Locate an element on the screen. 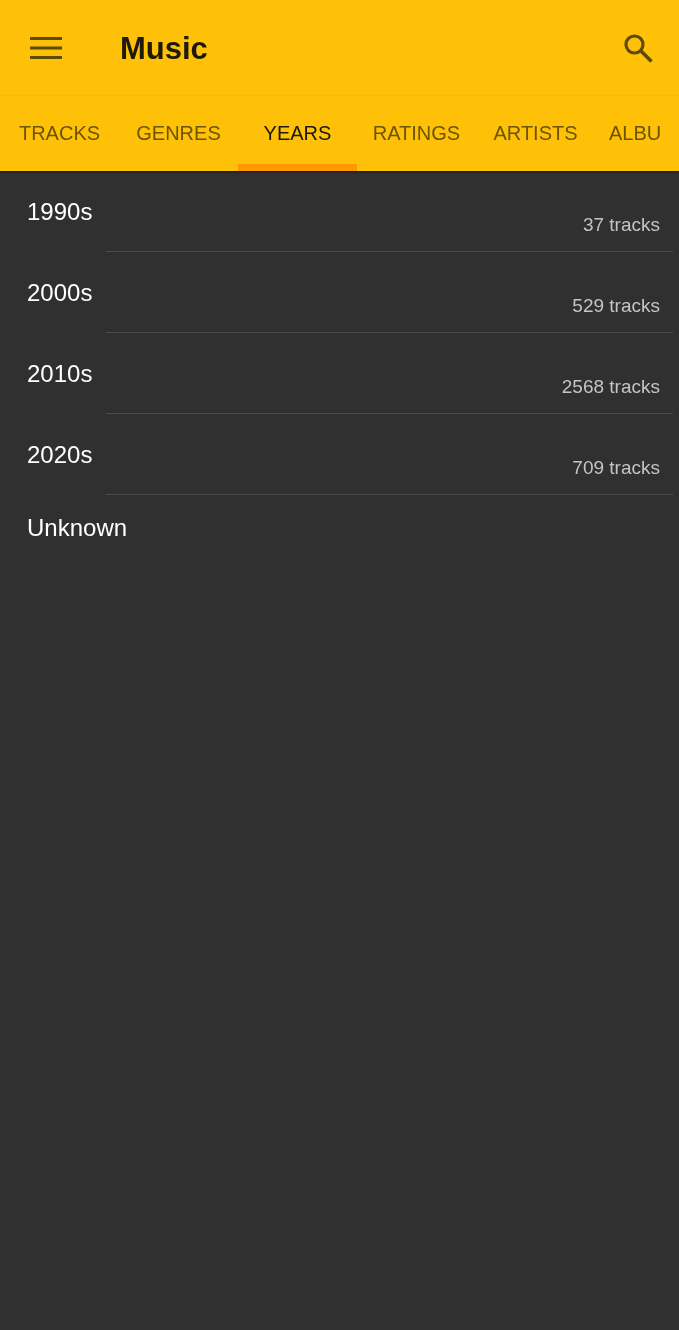 The image size is (679, 1330). search-icon is located at coordinates (638, 48).